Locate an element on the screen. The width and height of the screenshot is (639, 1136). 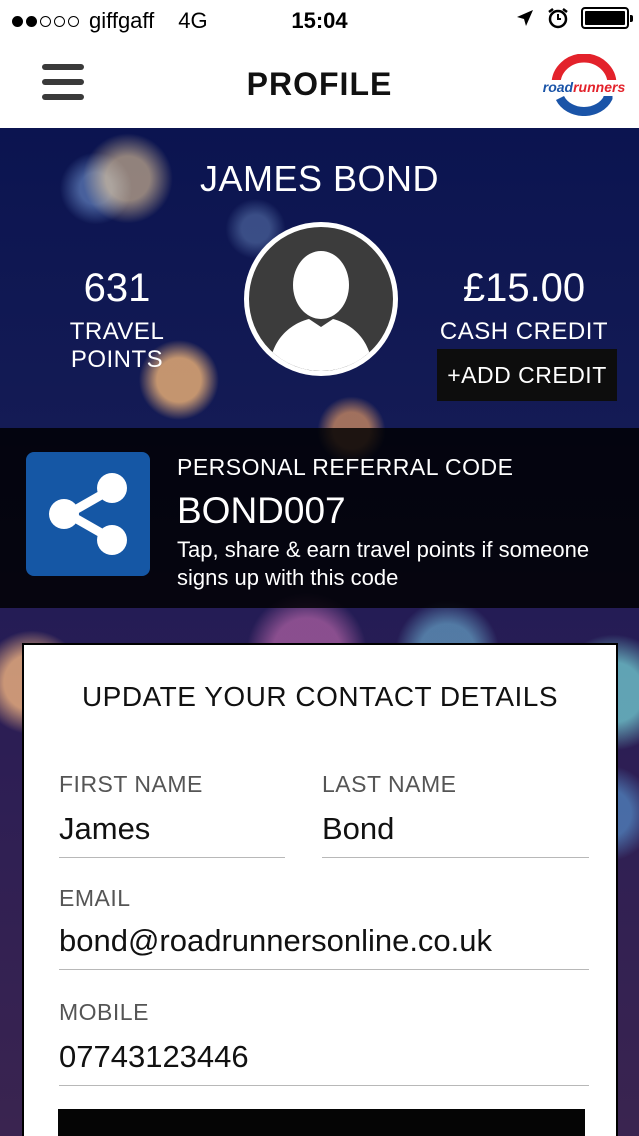
profile-name: JAMES BOND is located at coordinates (319, 178).